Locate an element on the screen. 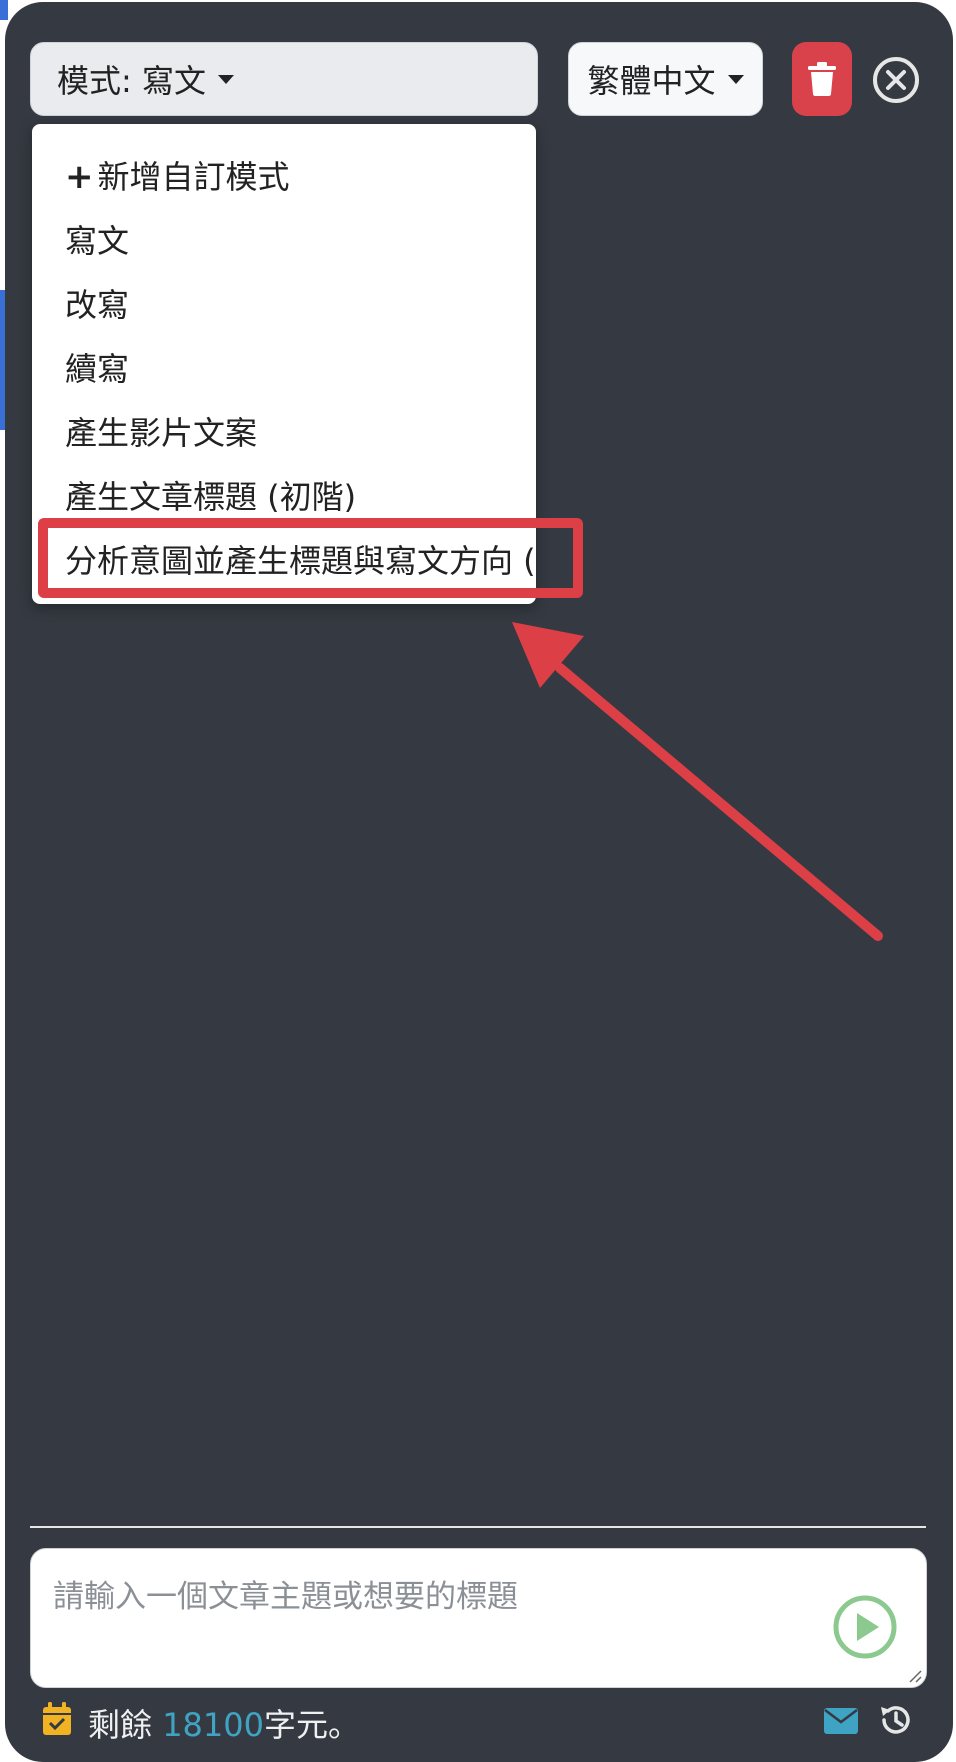 The height and width of the screenshot is (1762, 956). remaining-suffix: 字元。 is located at coordinates (311, 1725).